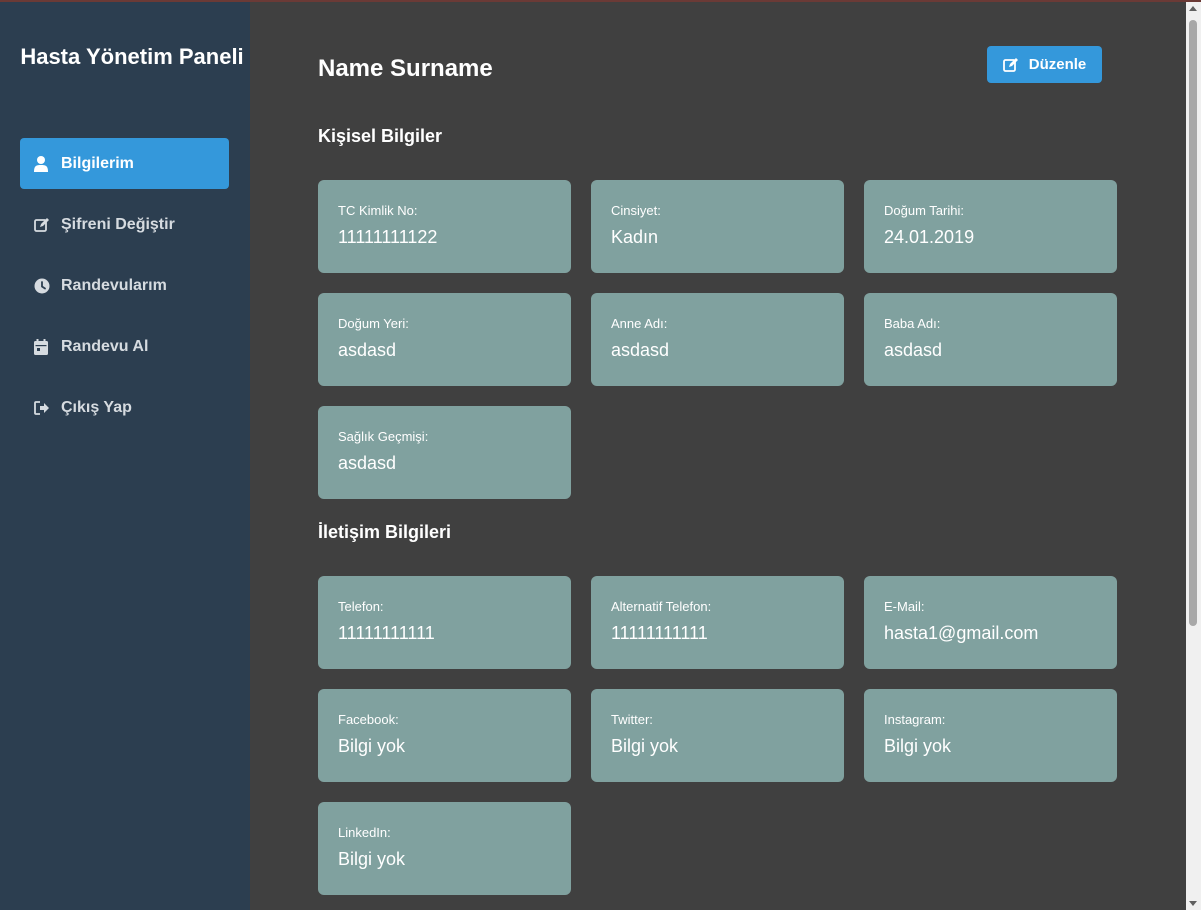 Image resolution: width=1201 pixels, height=910 pixels. What do you see at coordinates (444, 339) in the screenshot?
I see `info-card-dogum-yeri: Doğum Yeri: asdasd` at bounding box center [444, 339].